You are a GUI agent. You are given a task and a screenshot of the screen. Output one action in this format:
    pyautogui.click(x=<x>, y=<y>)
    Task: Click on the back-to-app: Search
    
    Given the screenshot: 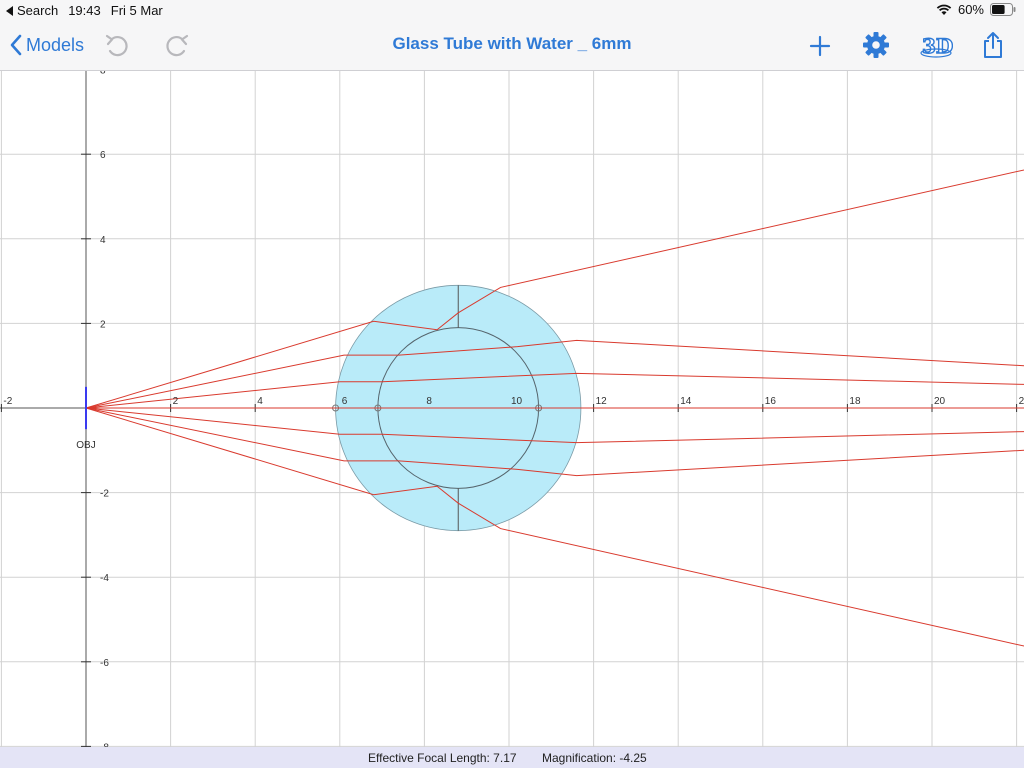 What is the action you would take?
    pyautogui.click(x=32, y=10)
    